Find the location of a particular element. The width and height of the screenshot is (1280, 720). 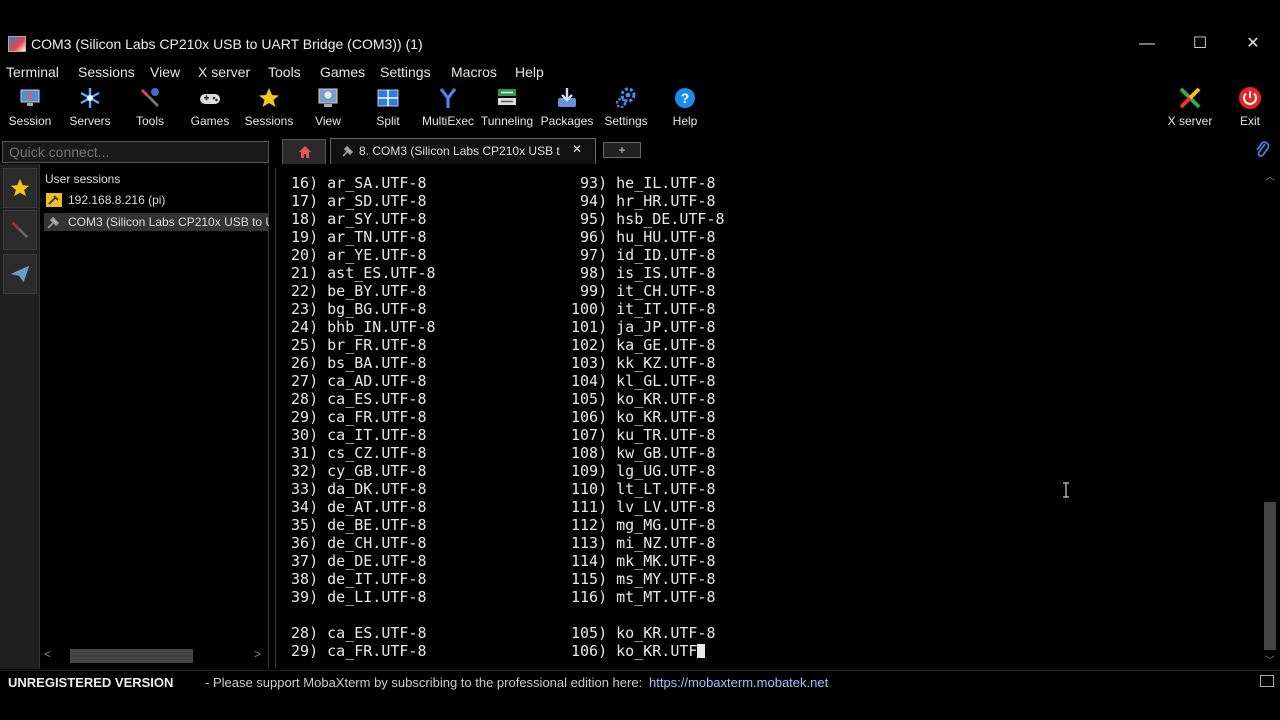

sidebar-rail is located at coordinates (20, 416).